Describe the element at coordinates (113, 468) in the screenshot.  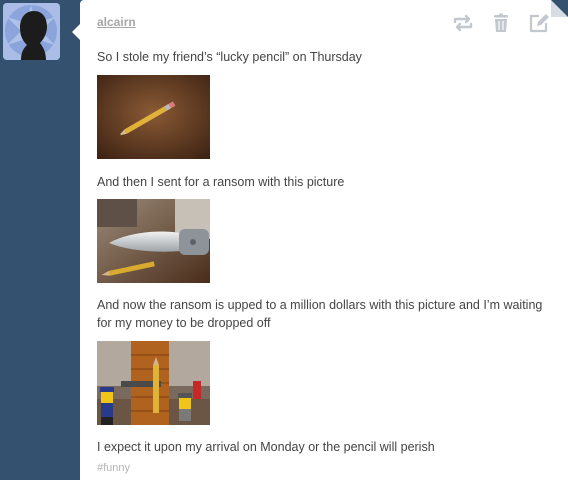
I see `post-tag-link: #funny` at that location.